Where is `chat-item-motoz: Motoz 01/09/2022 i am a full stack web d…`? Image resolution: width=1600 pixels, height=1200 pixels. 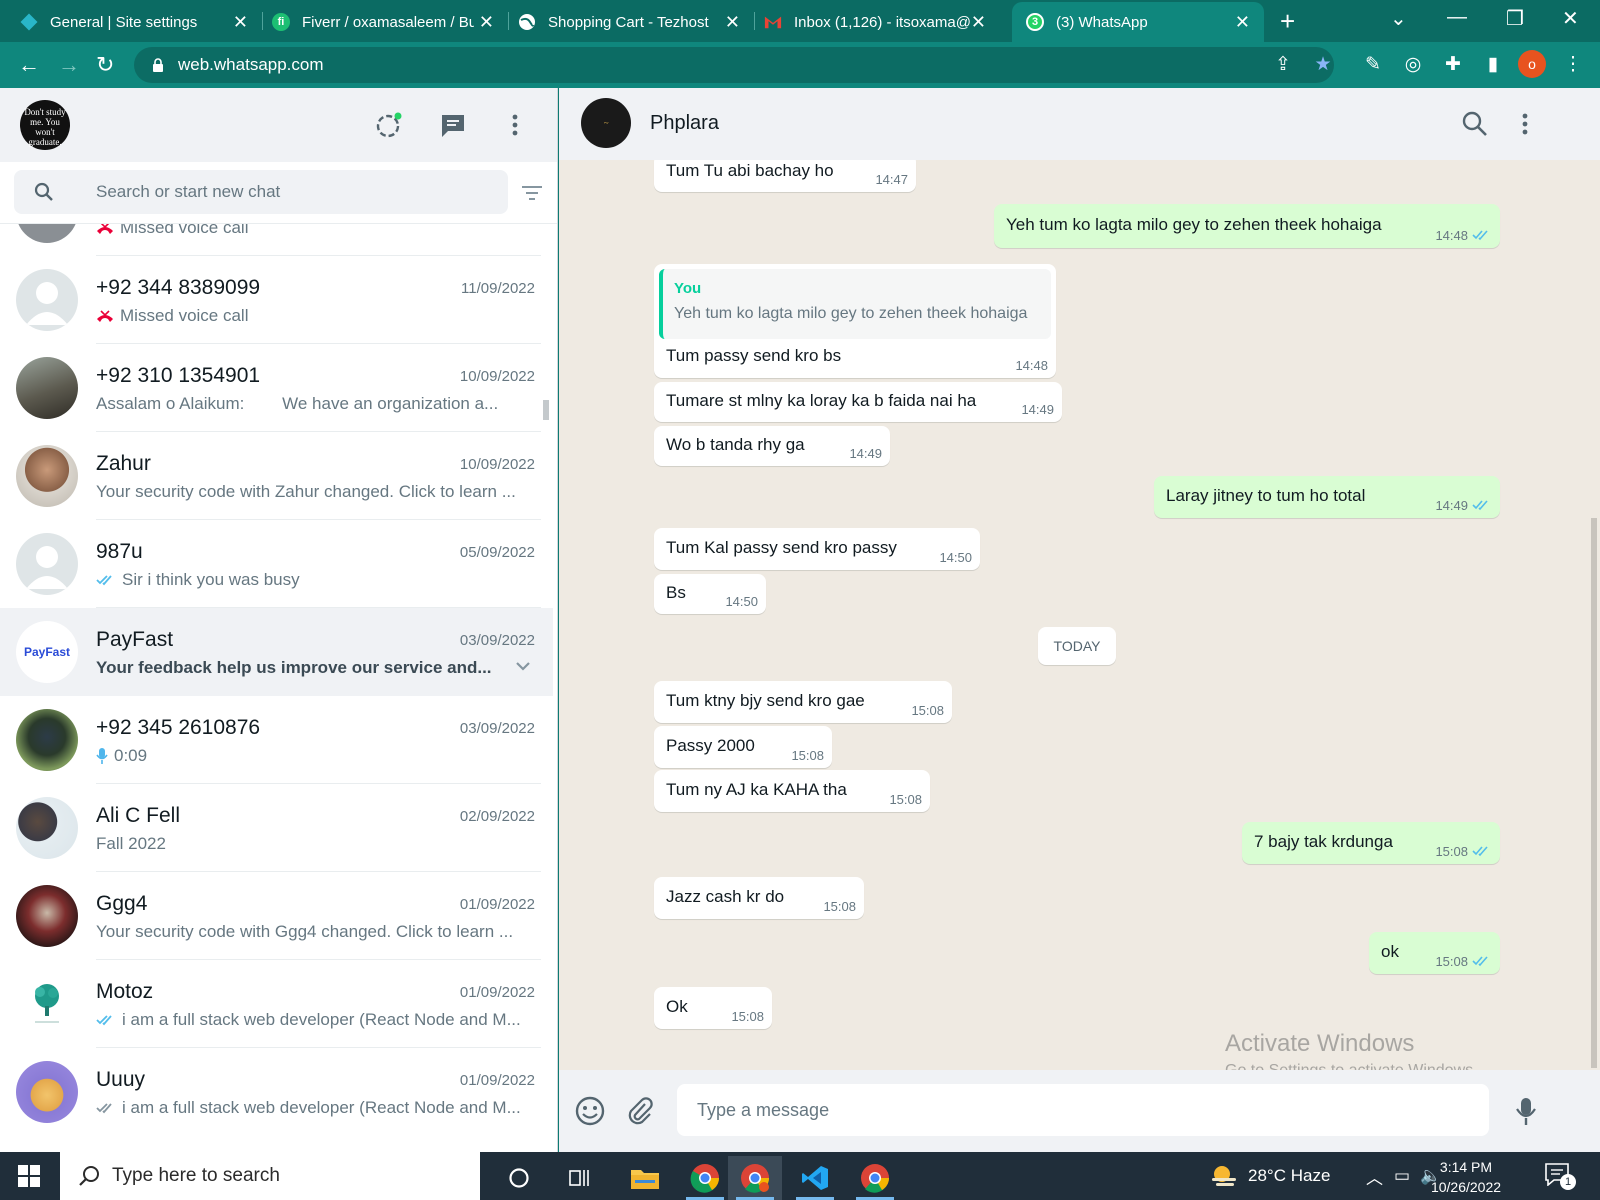 chat-item-motoz: Motoz 01/09/2022 i am a full stack web d… is located at coordinates (276, 1004).